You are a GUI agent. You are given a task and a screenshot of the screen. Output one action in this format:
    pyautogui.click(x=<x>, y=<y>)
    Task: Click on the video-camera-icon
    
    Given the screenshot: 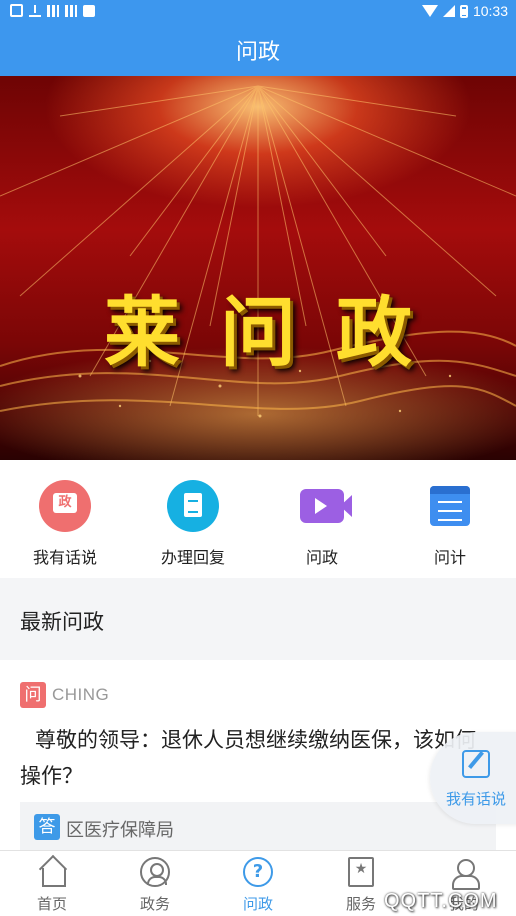 What is the action you would take?
    pyautogui.click(x=326, y=506)
    